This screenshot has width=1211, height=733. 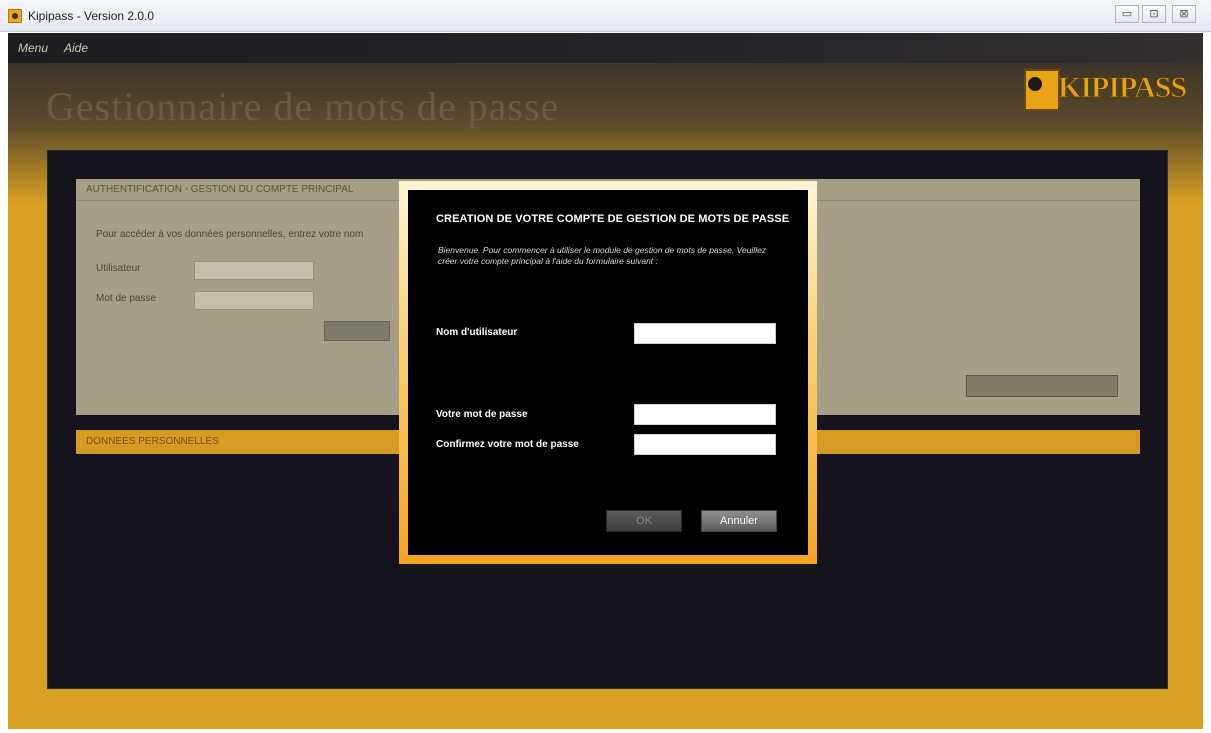 I want to click on create-account-button, so click(x=1042, y=386).